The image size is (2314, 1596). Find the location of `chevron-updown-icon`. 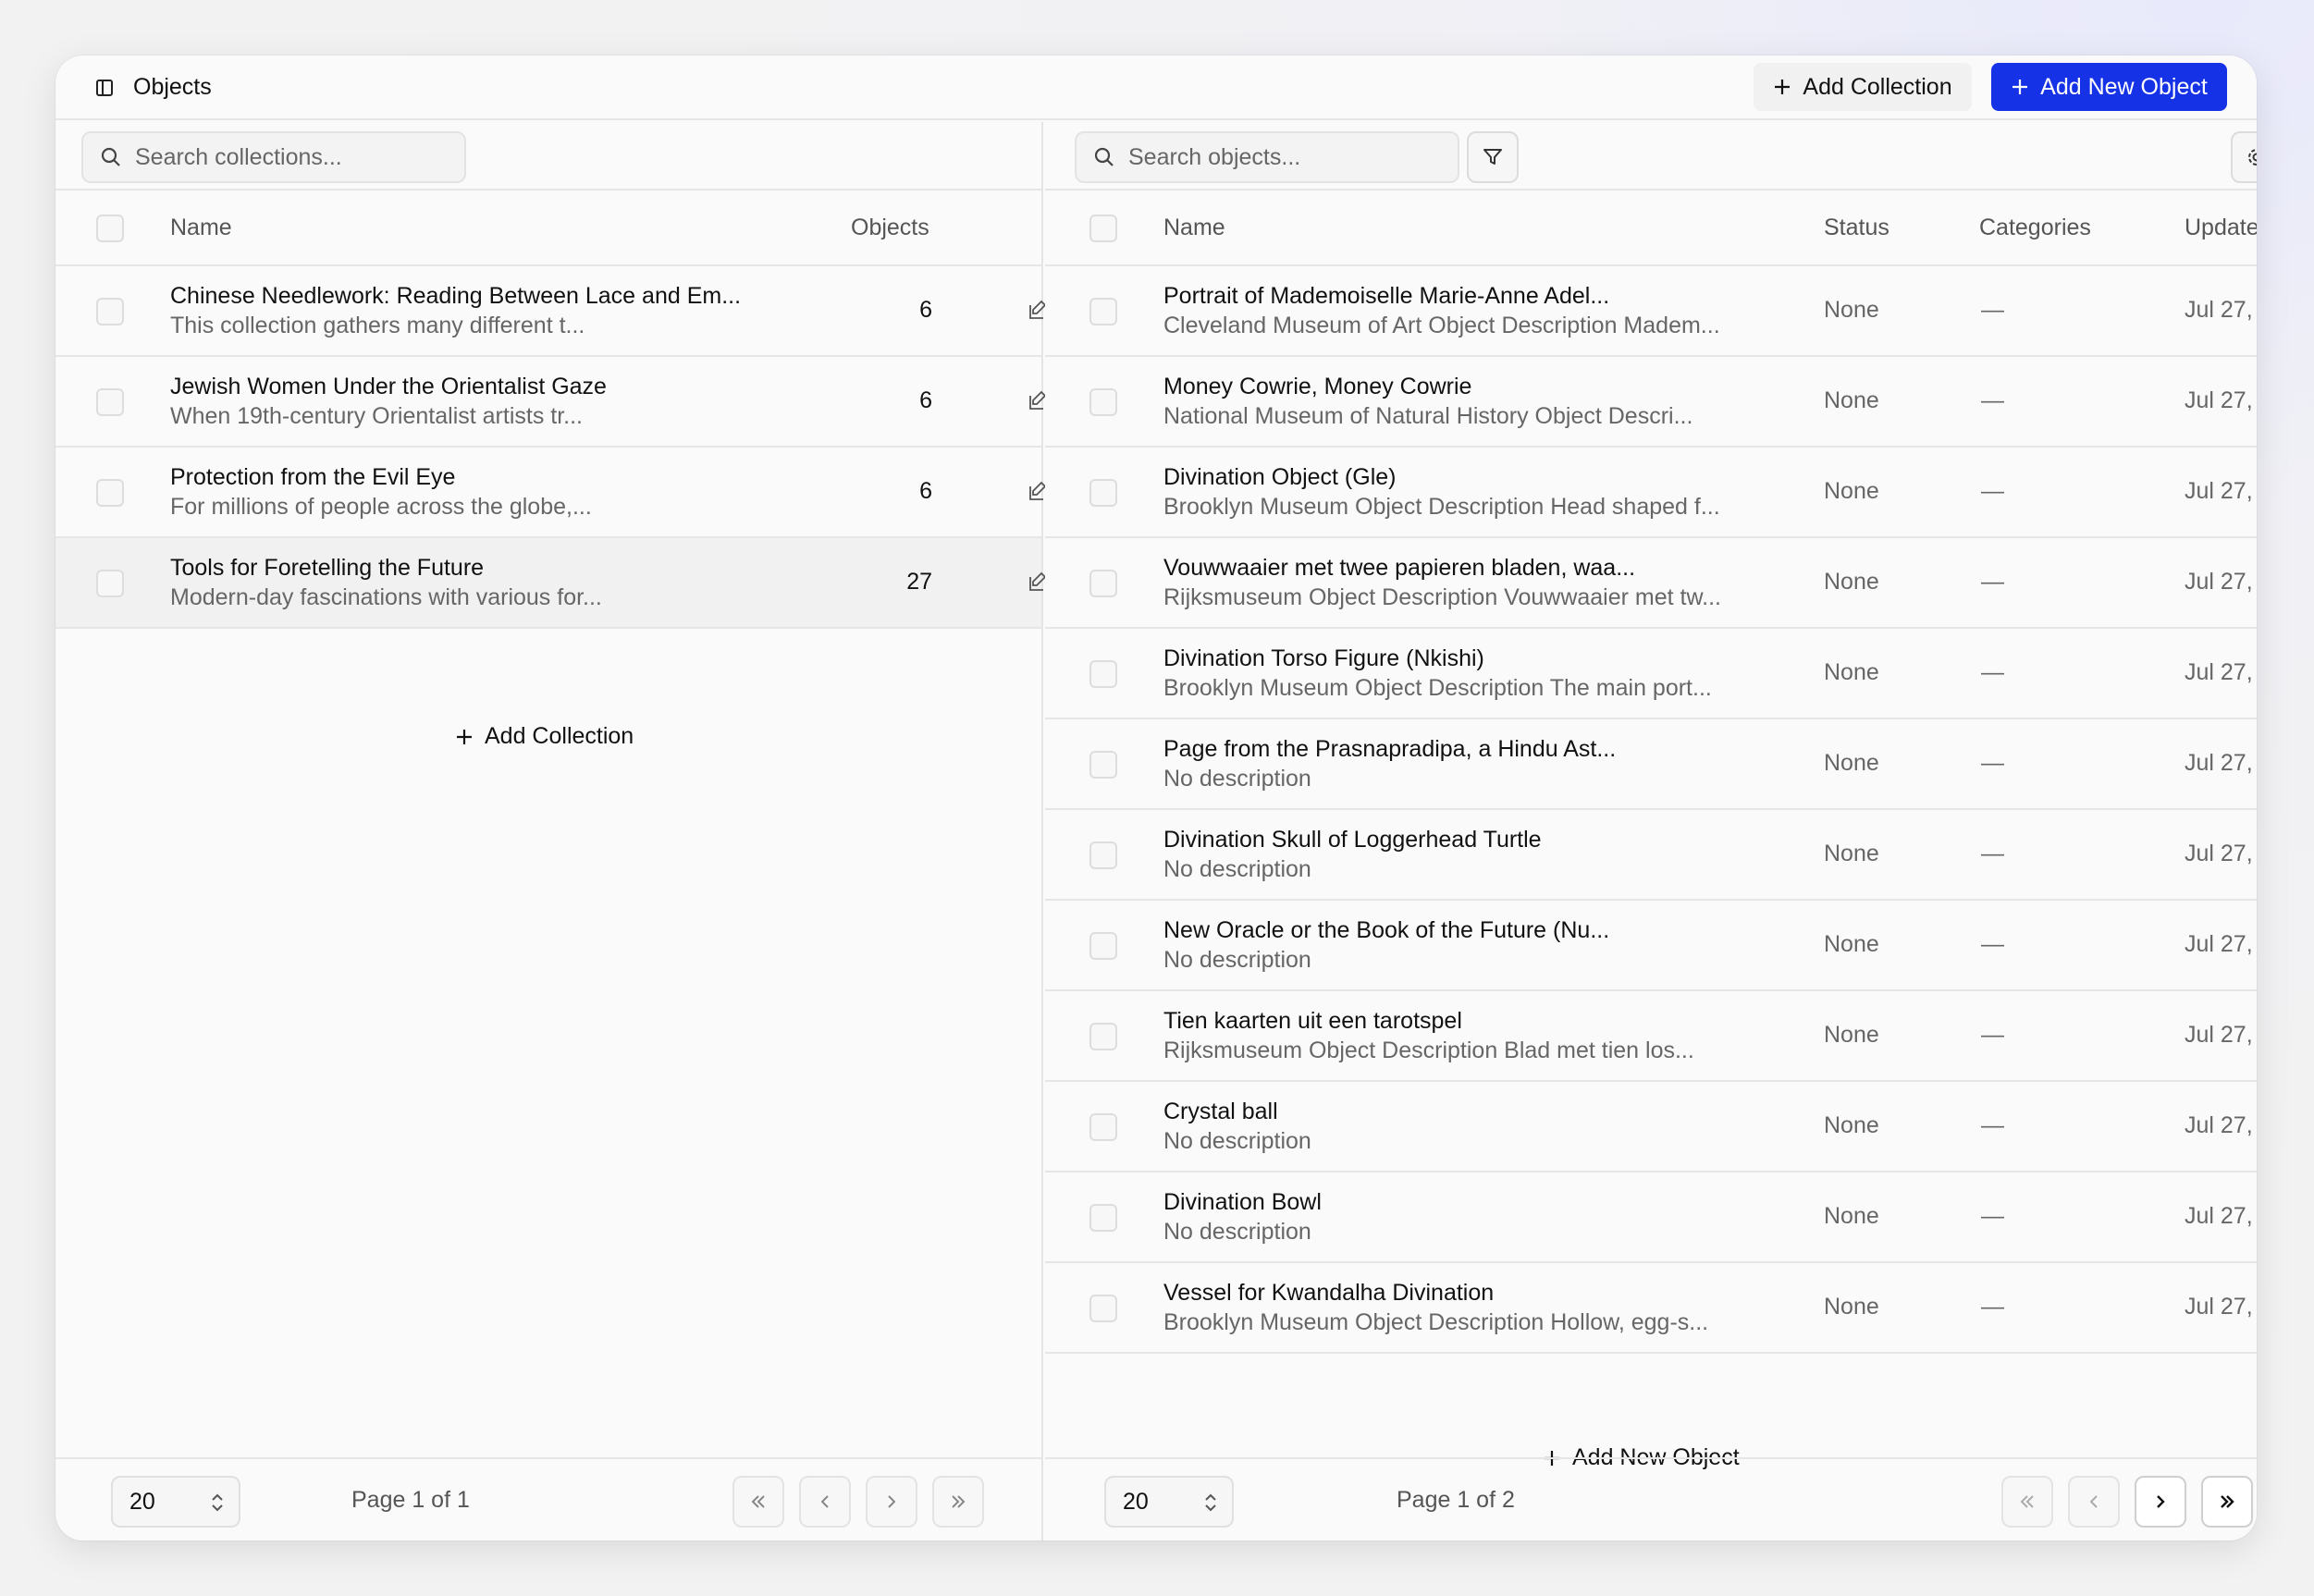

chevron-updown-icon is located at coordinates (1210, 1502).